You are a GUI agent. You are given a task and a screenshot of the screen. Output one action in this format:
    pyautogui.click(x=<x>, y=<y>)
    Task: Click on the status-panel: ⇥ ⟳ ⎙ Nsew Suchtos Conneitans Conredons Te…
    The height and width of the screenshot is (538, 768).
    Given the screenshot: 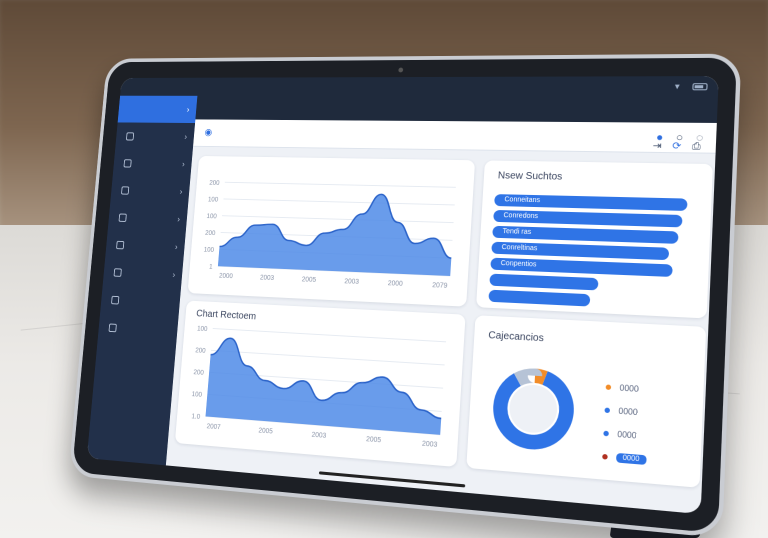 What is the action you would take?
    pyautogui.click(x=594, y=230)
    